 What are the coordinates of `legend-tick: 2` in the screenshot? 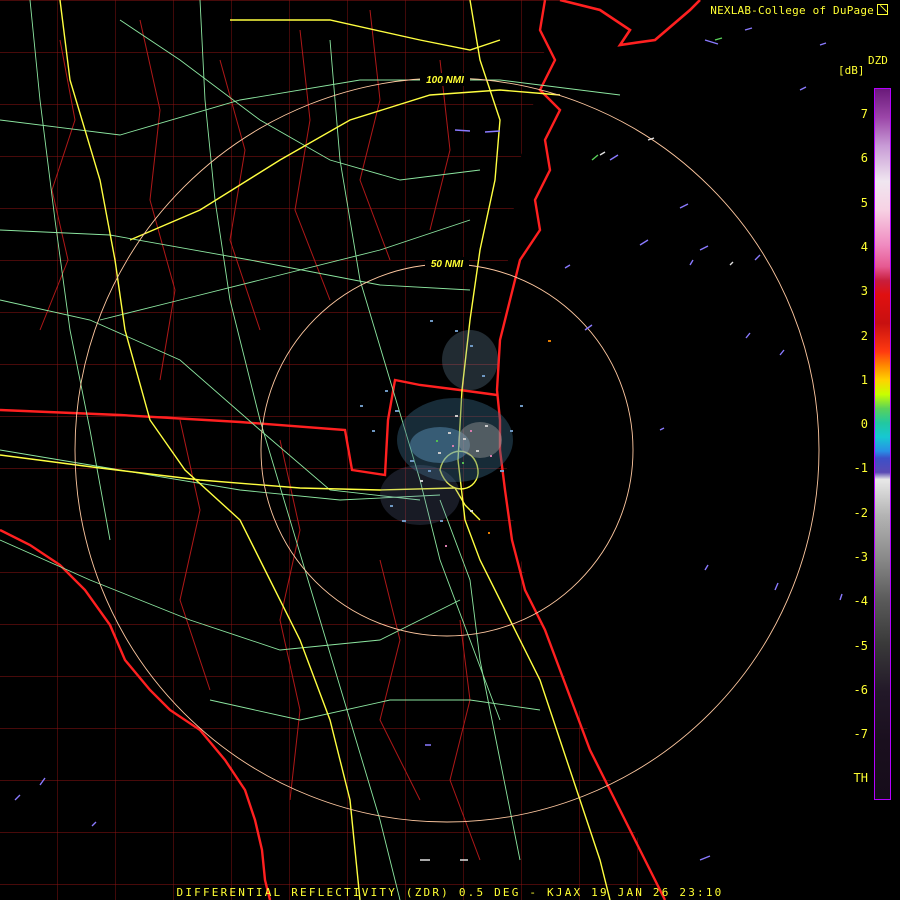 It's located at (864, 335).